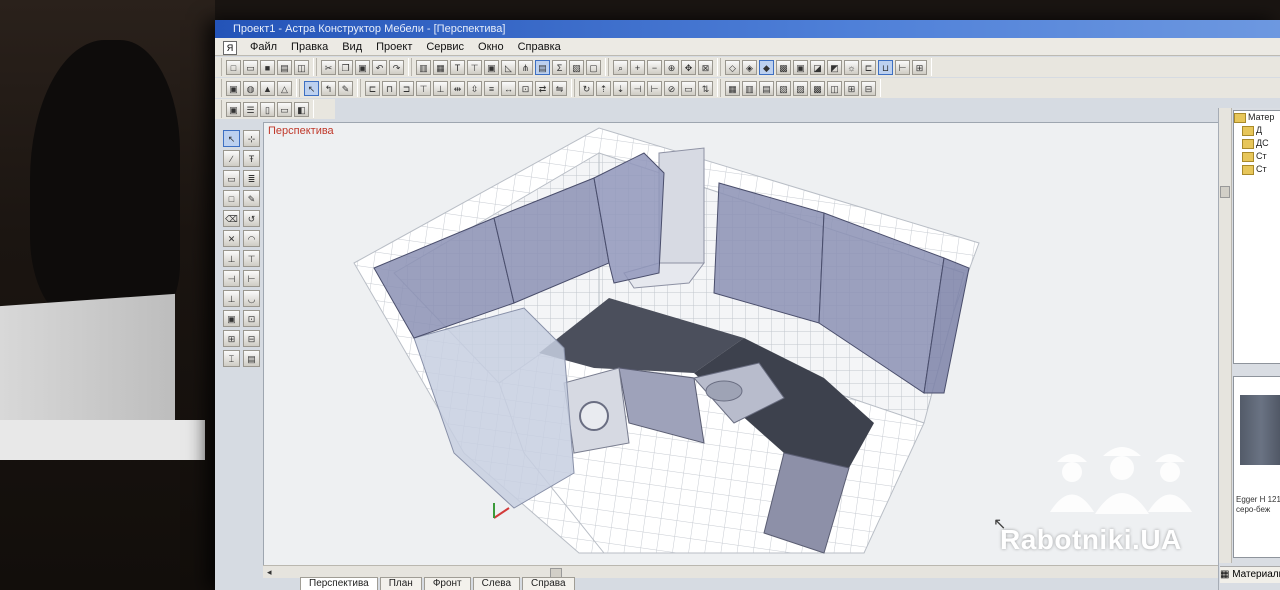 Image resolution: width=1280 pixels, height=590 pixels. I want to click on door-icon: ▯, so click(267, 109).